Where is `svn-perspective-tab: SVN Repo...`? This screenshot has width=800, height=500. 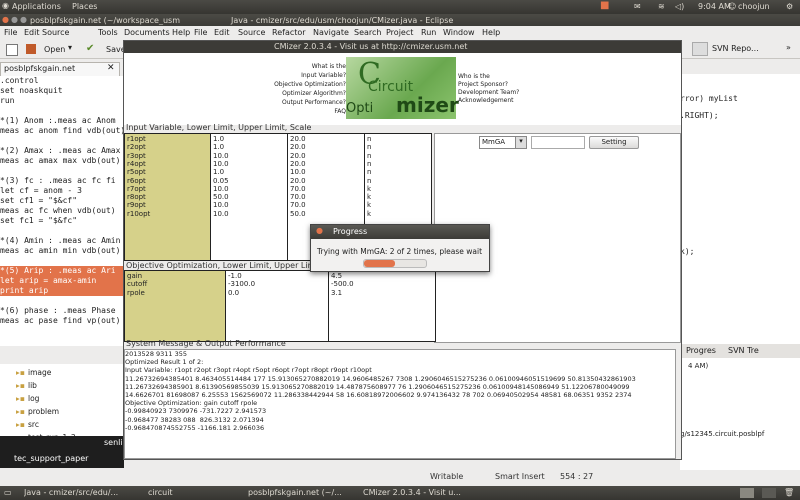
svn-perspective-tab: SVN Repo... is located at coordinates (735, 48).